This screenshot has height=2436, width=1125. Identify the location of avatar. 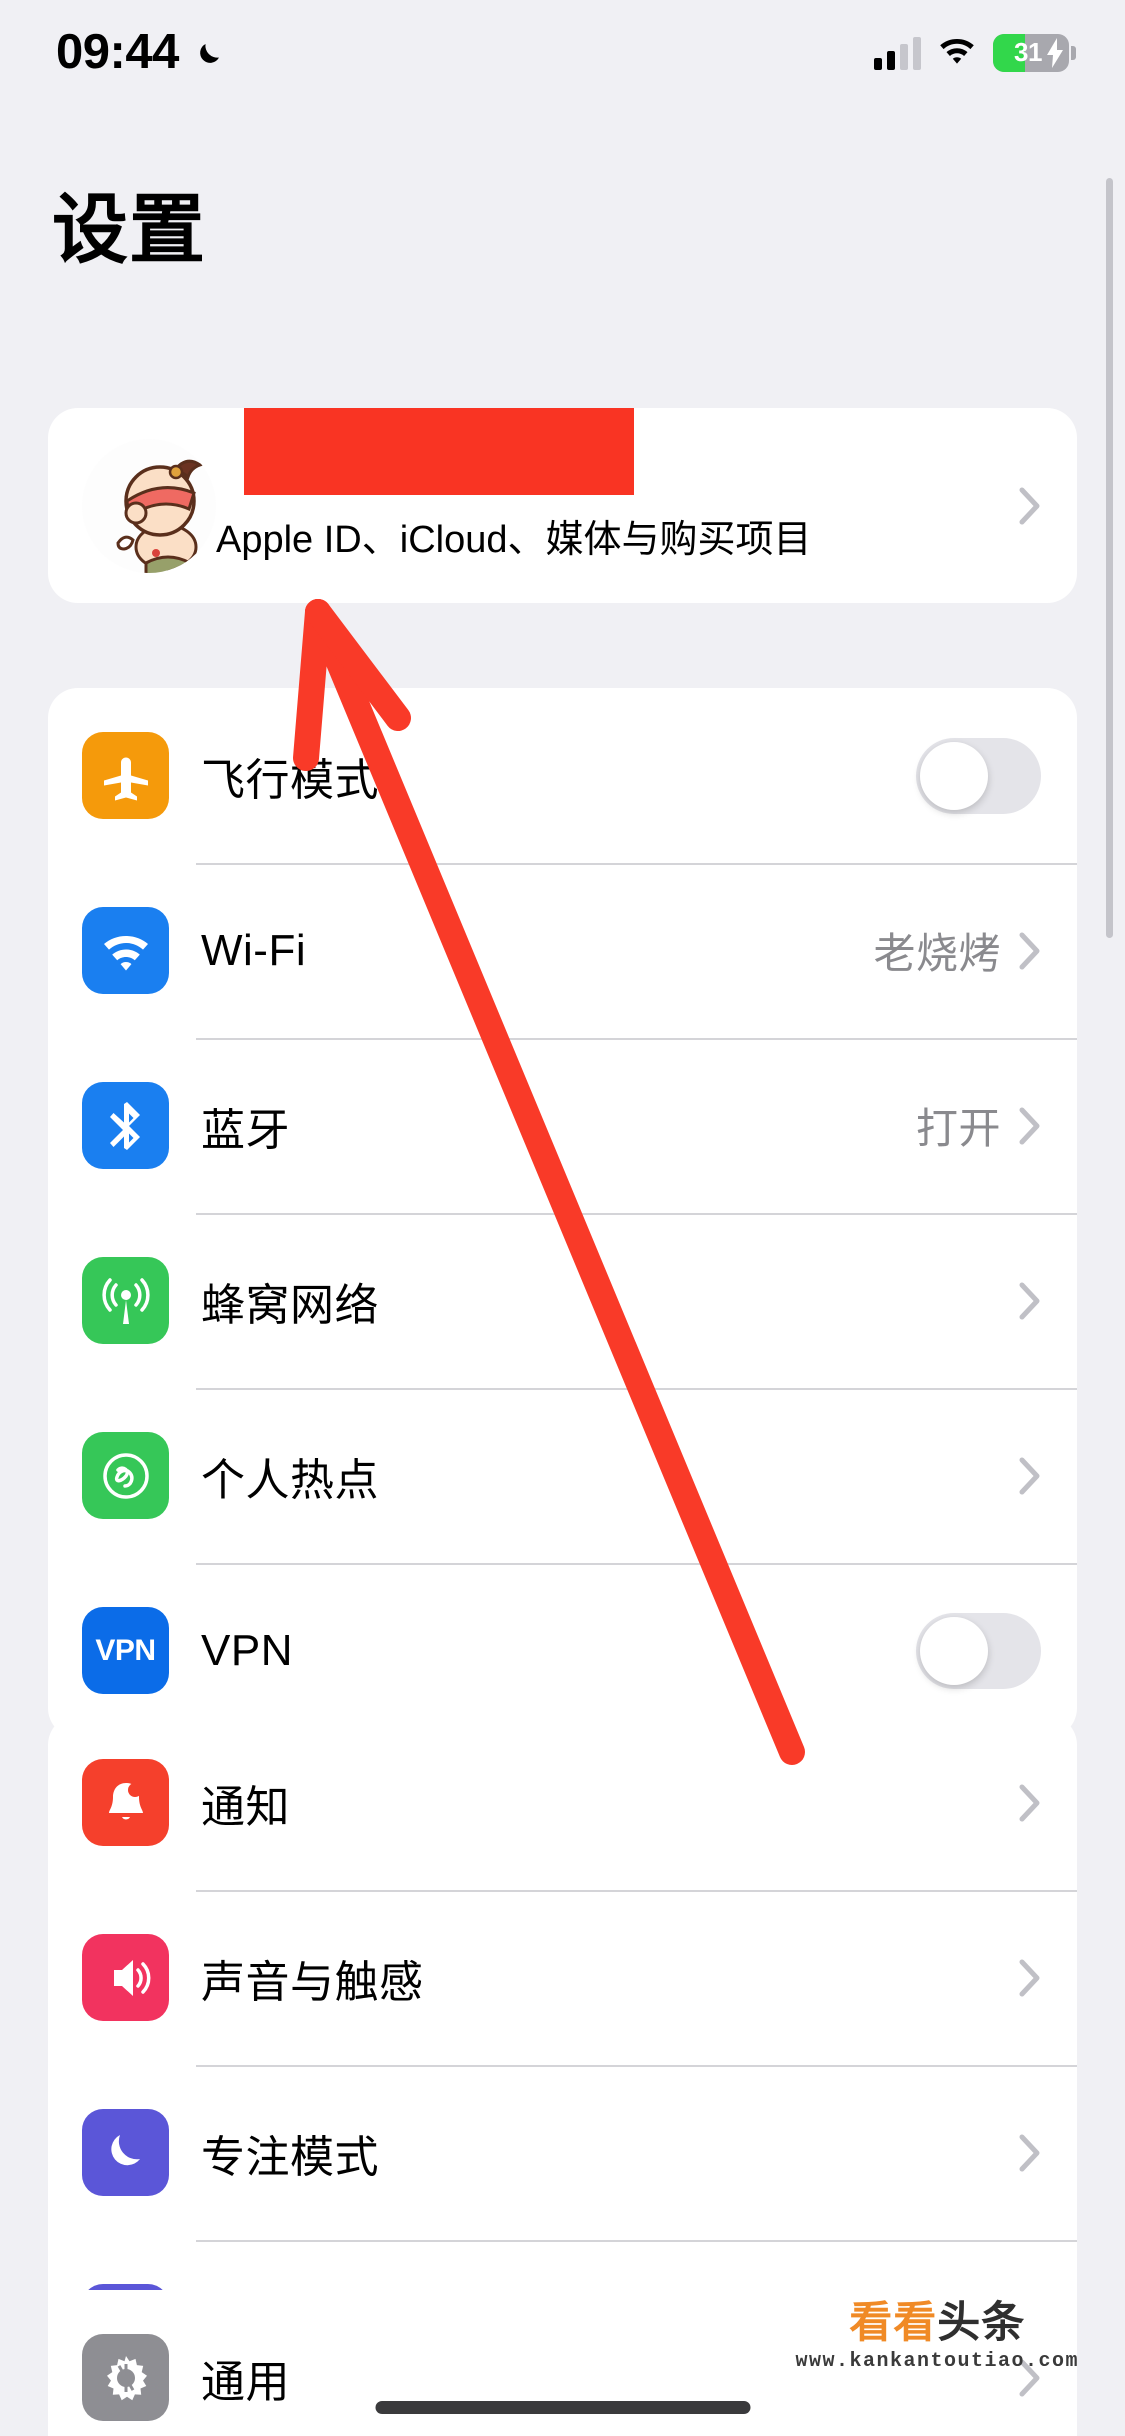
(149, 505).